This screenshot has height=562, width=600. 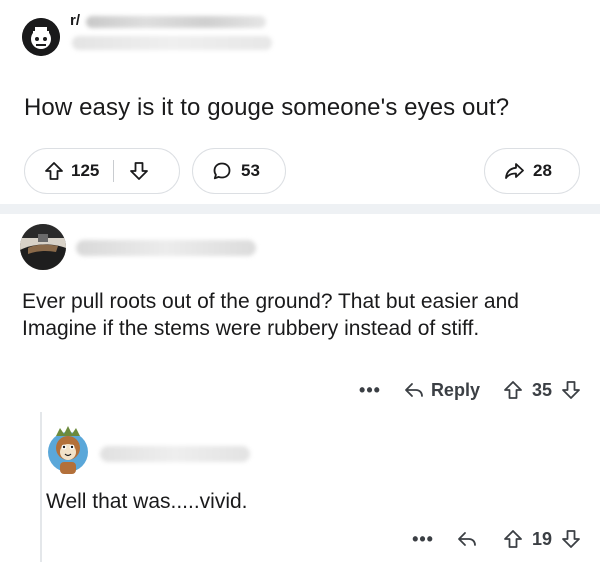 I want to click on redacted-subreddit-name, so click(x=176, y=22).